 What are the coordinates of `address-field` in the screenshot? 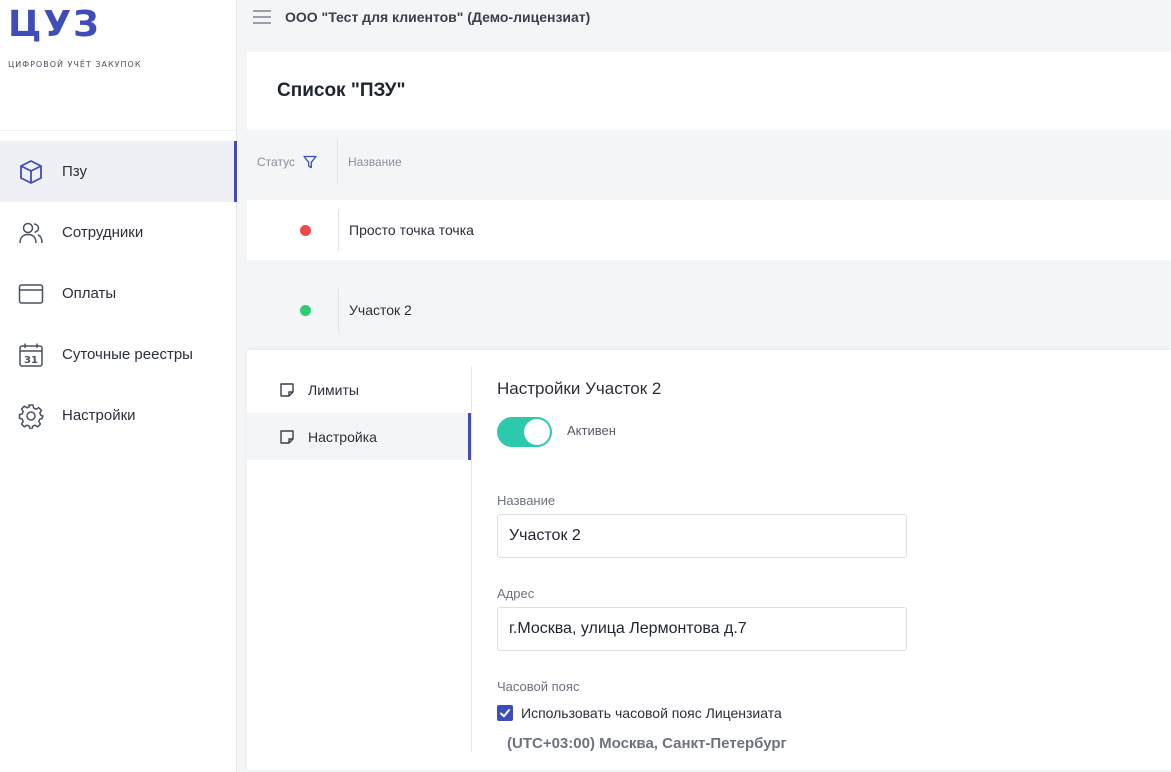 It's located at (702, 629).